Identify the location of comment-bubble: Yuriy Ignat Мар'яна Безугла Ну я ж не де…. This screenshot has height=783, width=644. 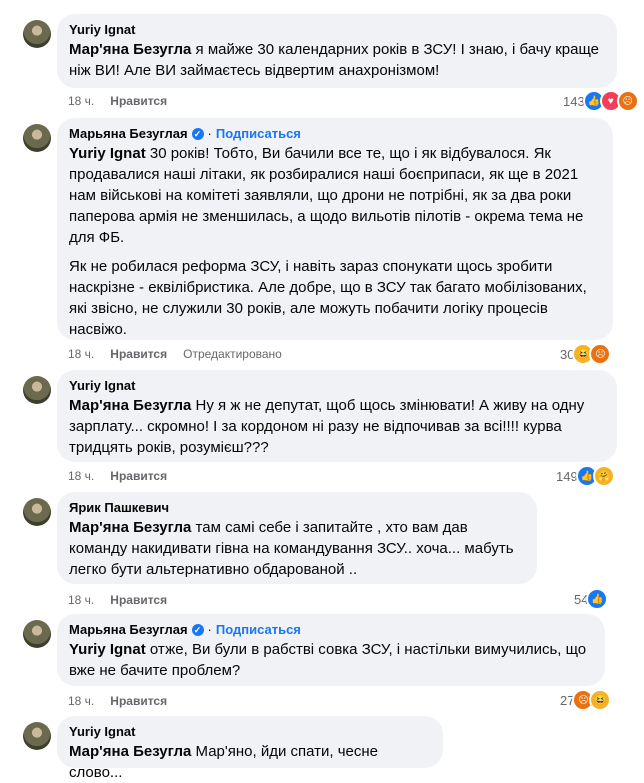
(337, 416).